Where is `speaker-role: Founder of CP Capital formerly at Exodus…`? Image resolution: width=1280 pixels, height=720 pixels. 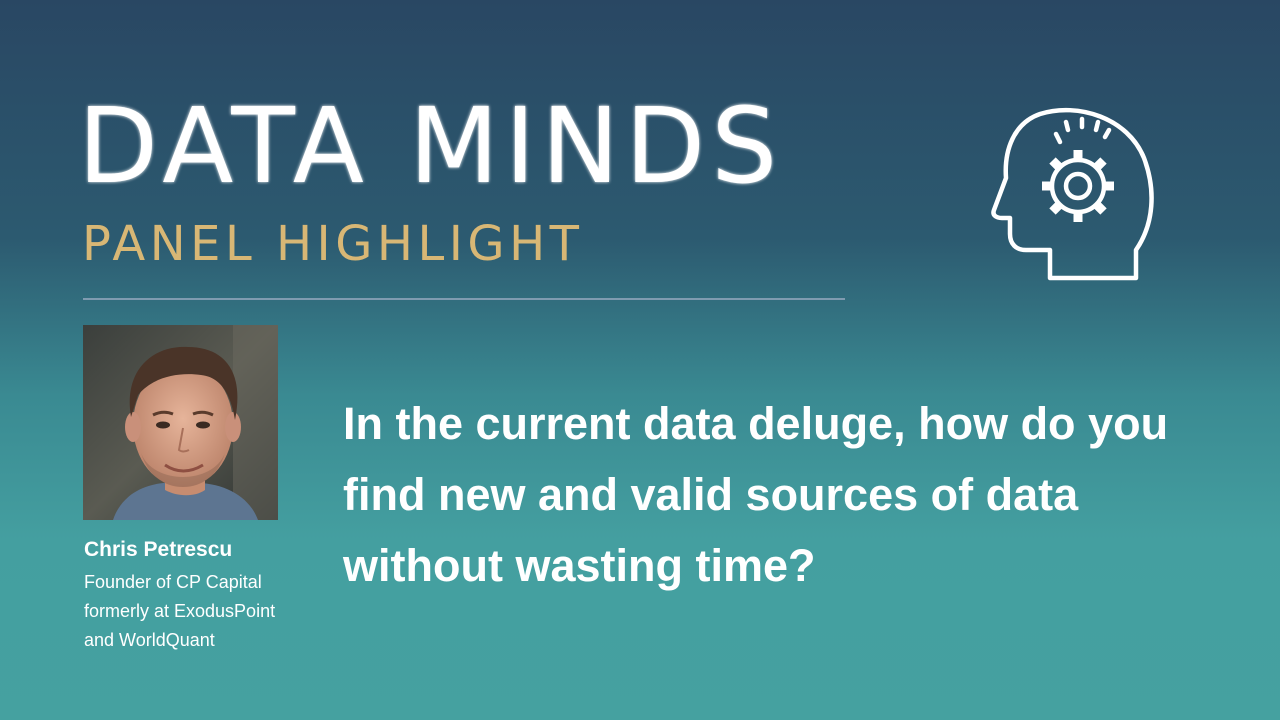
speaker-role: Founder of CP Capital formerly at Exodus… is located at coordinates (209, 611).